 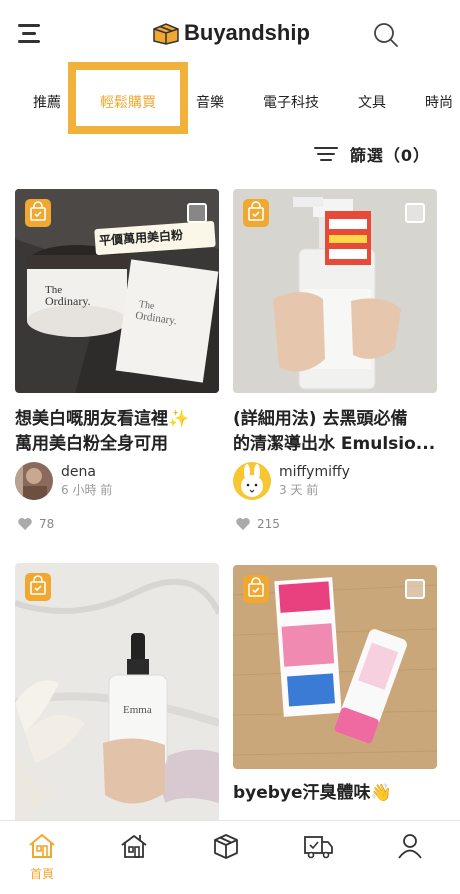 I want to click on serum-bottle-photo: Emma, so click(x=117, y=693).